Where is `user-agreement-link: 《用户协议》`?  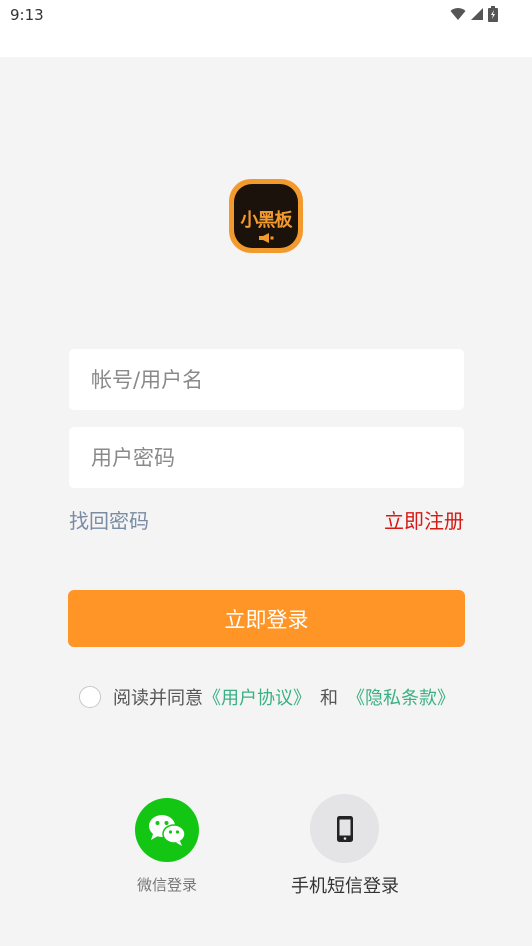 user-agreement-link: 《用户协议》 is located at coordinates (257, 697).